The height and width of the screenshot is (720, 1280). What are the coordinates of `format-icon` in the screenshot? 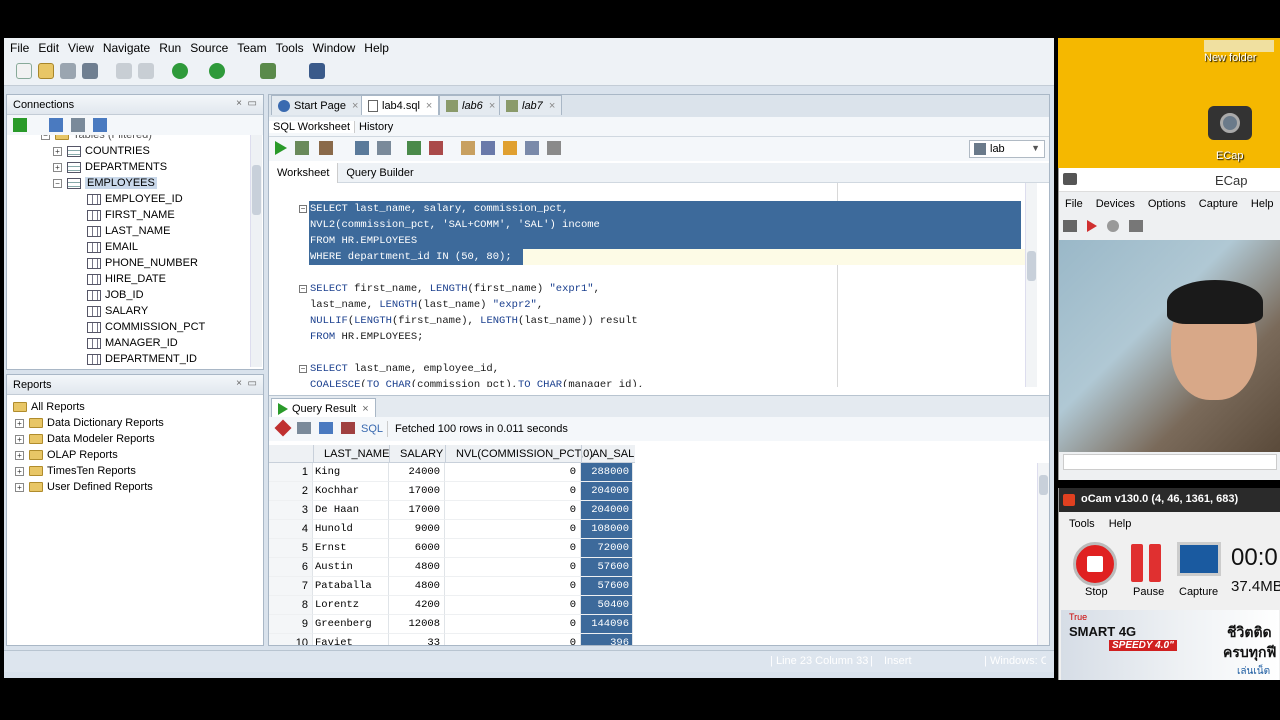 It's located at (554, 148).